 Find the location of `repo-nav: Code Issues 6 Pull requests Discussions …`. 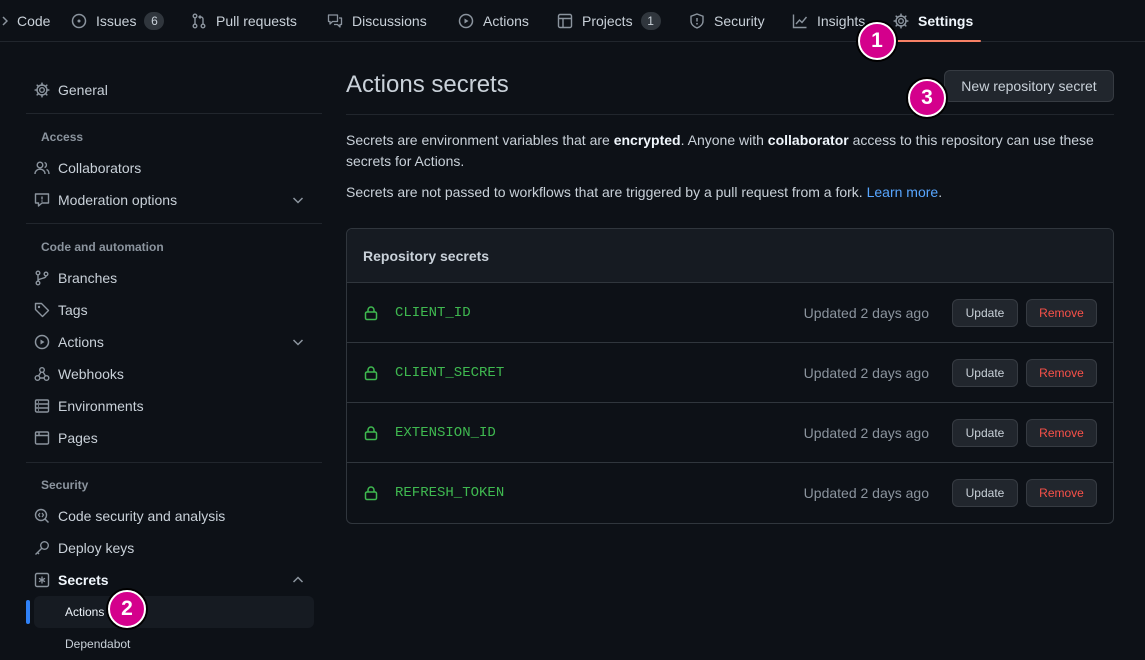

repo-nav: Code Issues 6 Pull requests Discussions … is located at coordinates (572, 21).